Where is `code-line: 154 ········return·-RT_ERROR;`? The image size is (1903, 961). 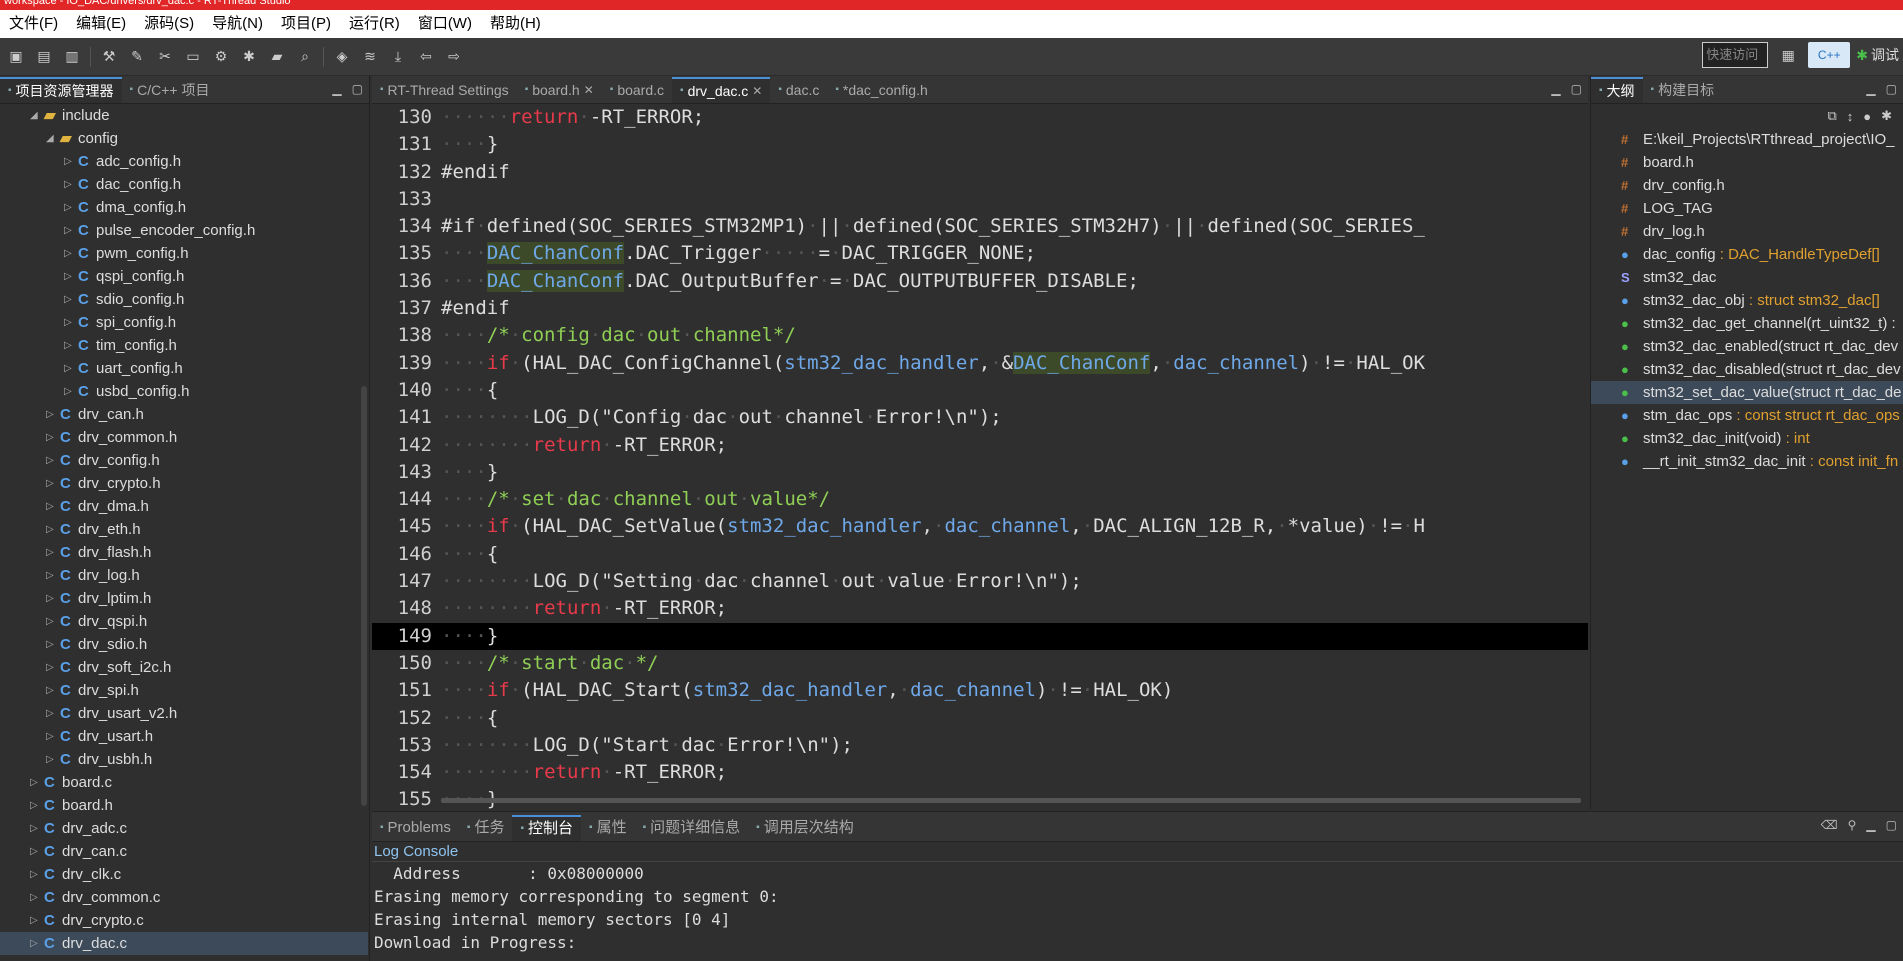 code-line: 154 ········return·-RT_ERROR; is located at coordinates (980, 772).